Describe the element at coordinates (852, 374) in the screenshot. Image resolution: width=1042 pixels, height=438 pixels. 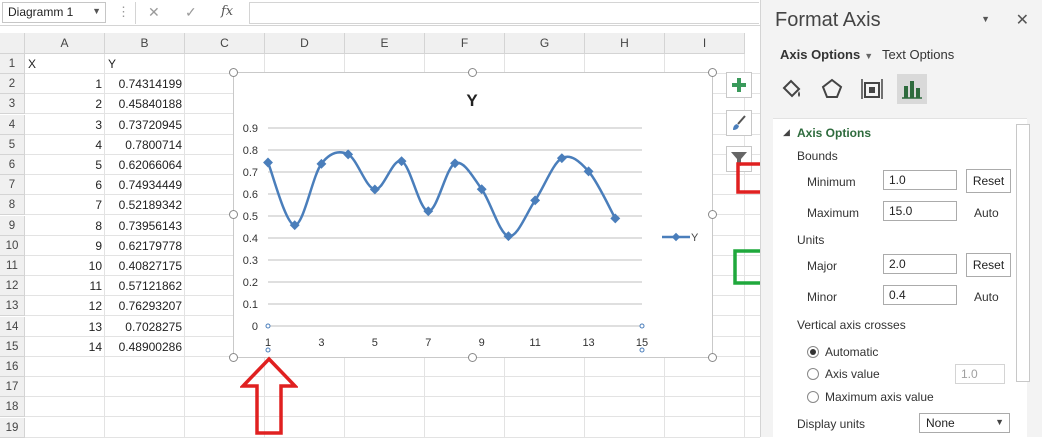
I see `radio-axis-value-label: Axis value` at that location.